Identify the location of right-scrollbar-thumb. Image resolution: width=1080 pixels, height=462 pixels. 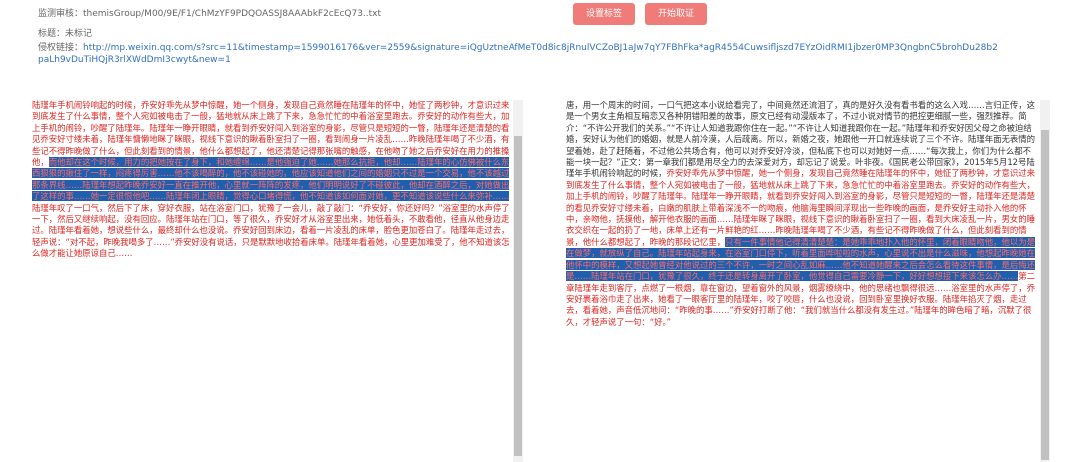
(1045, 295).